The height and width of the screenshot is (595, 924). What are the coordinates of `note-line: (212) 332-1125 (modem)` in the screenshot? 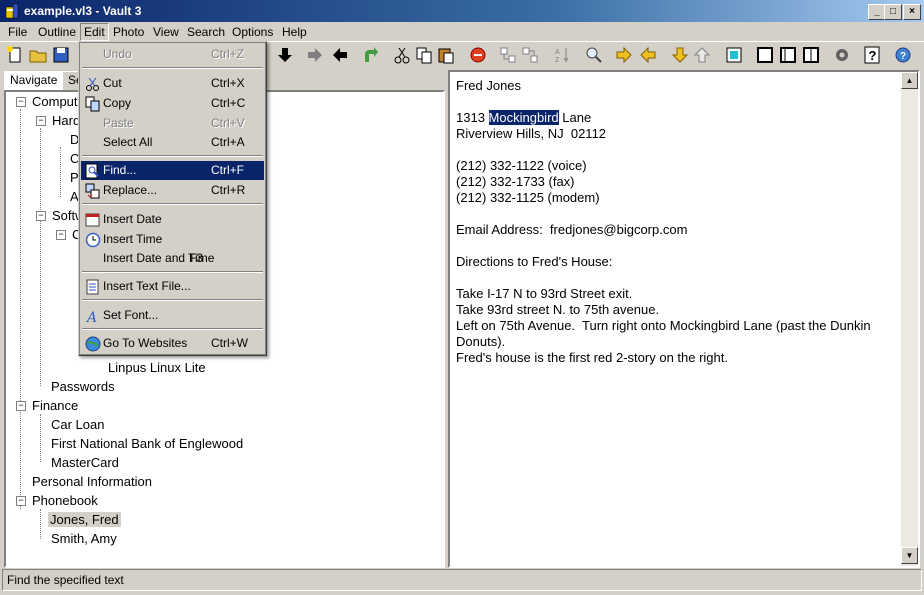 It's located at (528, 197).